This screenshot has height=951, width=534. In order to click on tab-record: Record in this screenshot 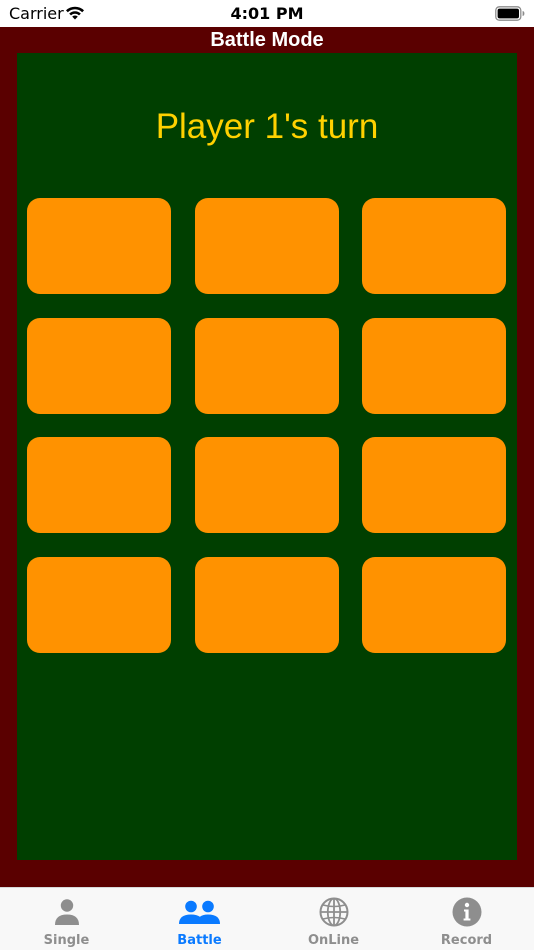, I will do `click(466, 919)`.